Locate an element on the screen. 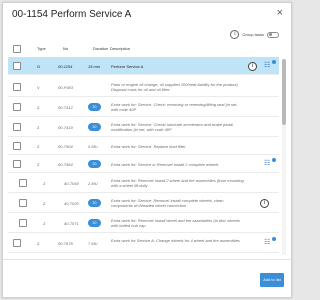 The height and width of the screenshot is (300, 320). column-type: Type is located at coordinates (41, 48).